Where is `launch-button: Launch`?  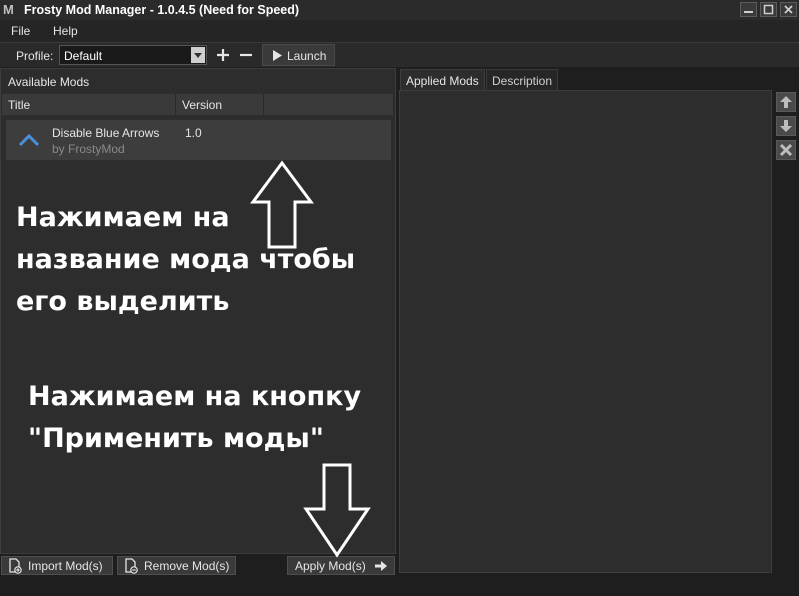 launch-button: Launch is located at coordinates (298, 55).